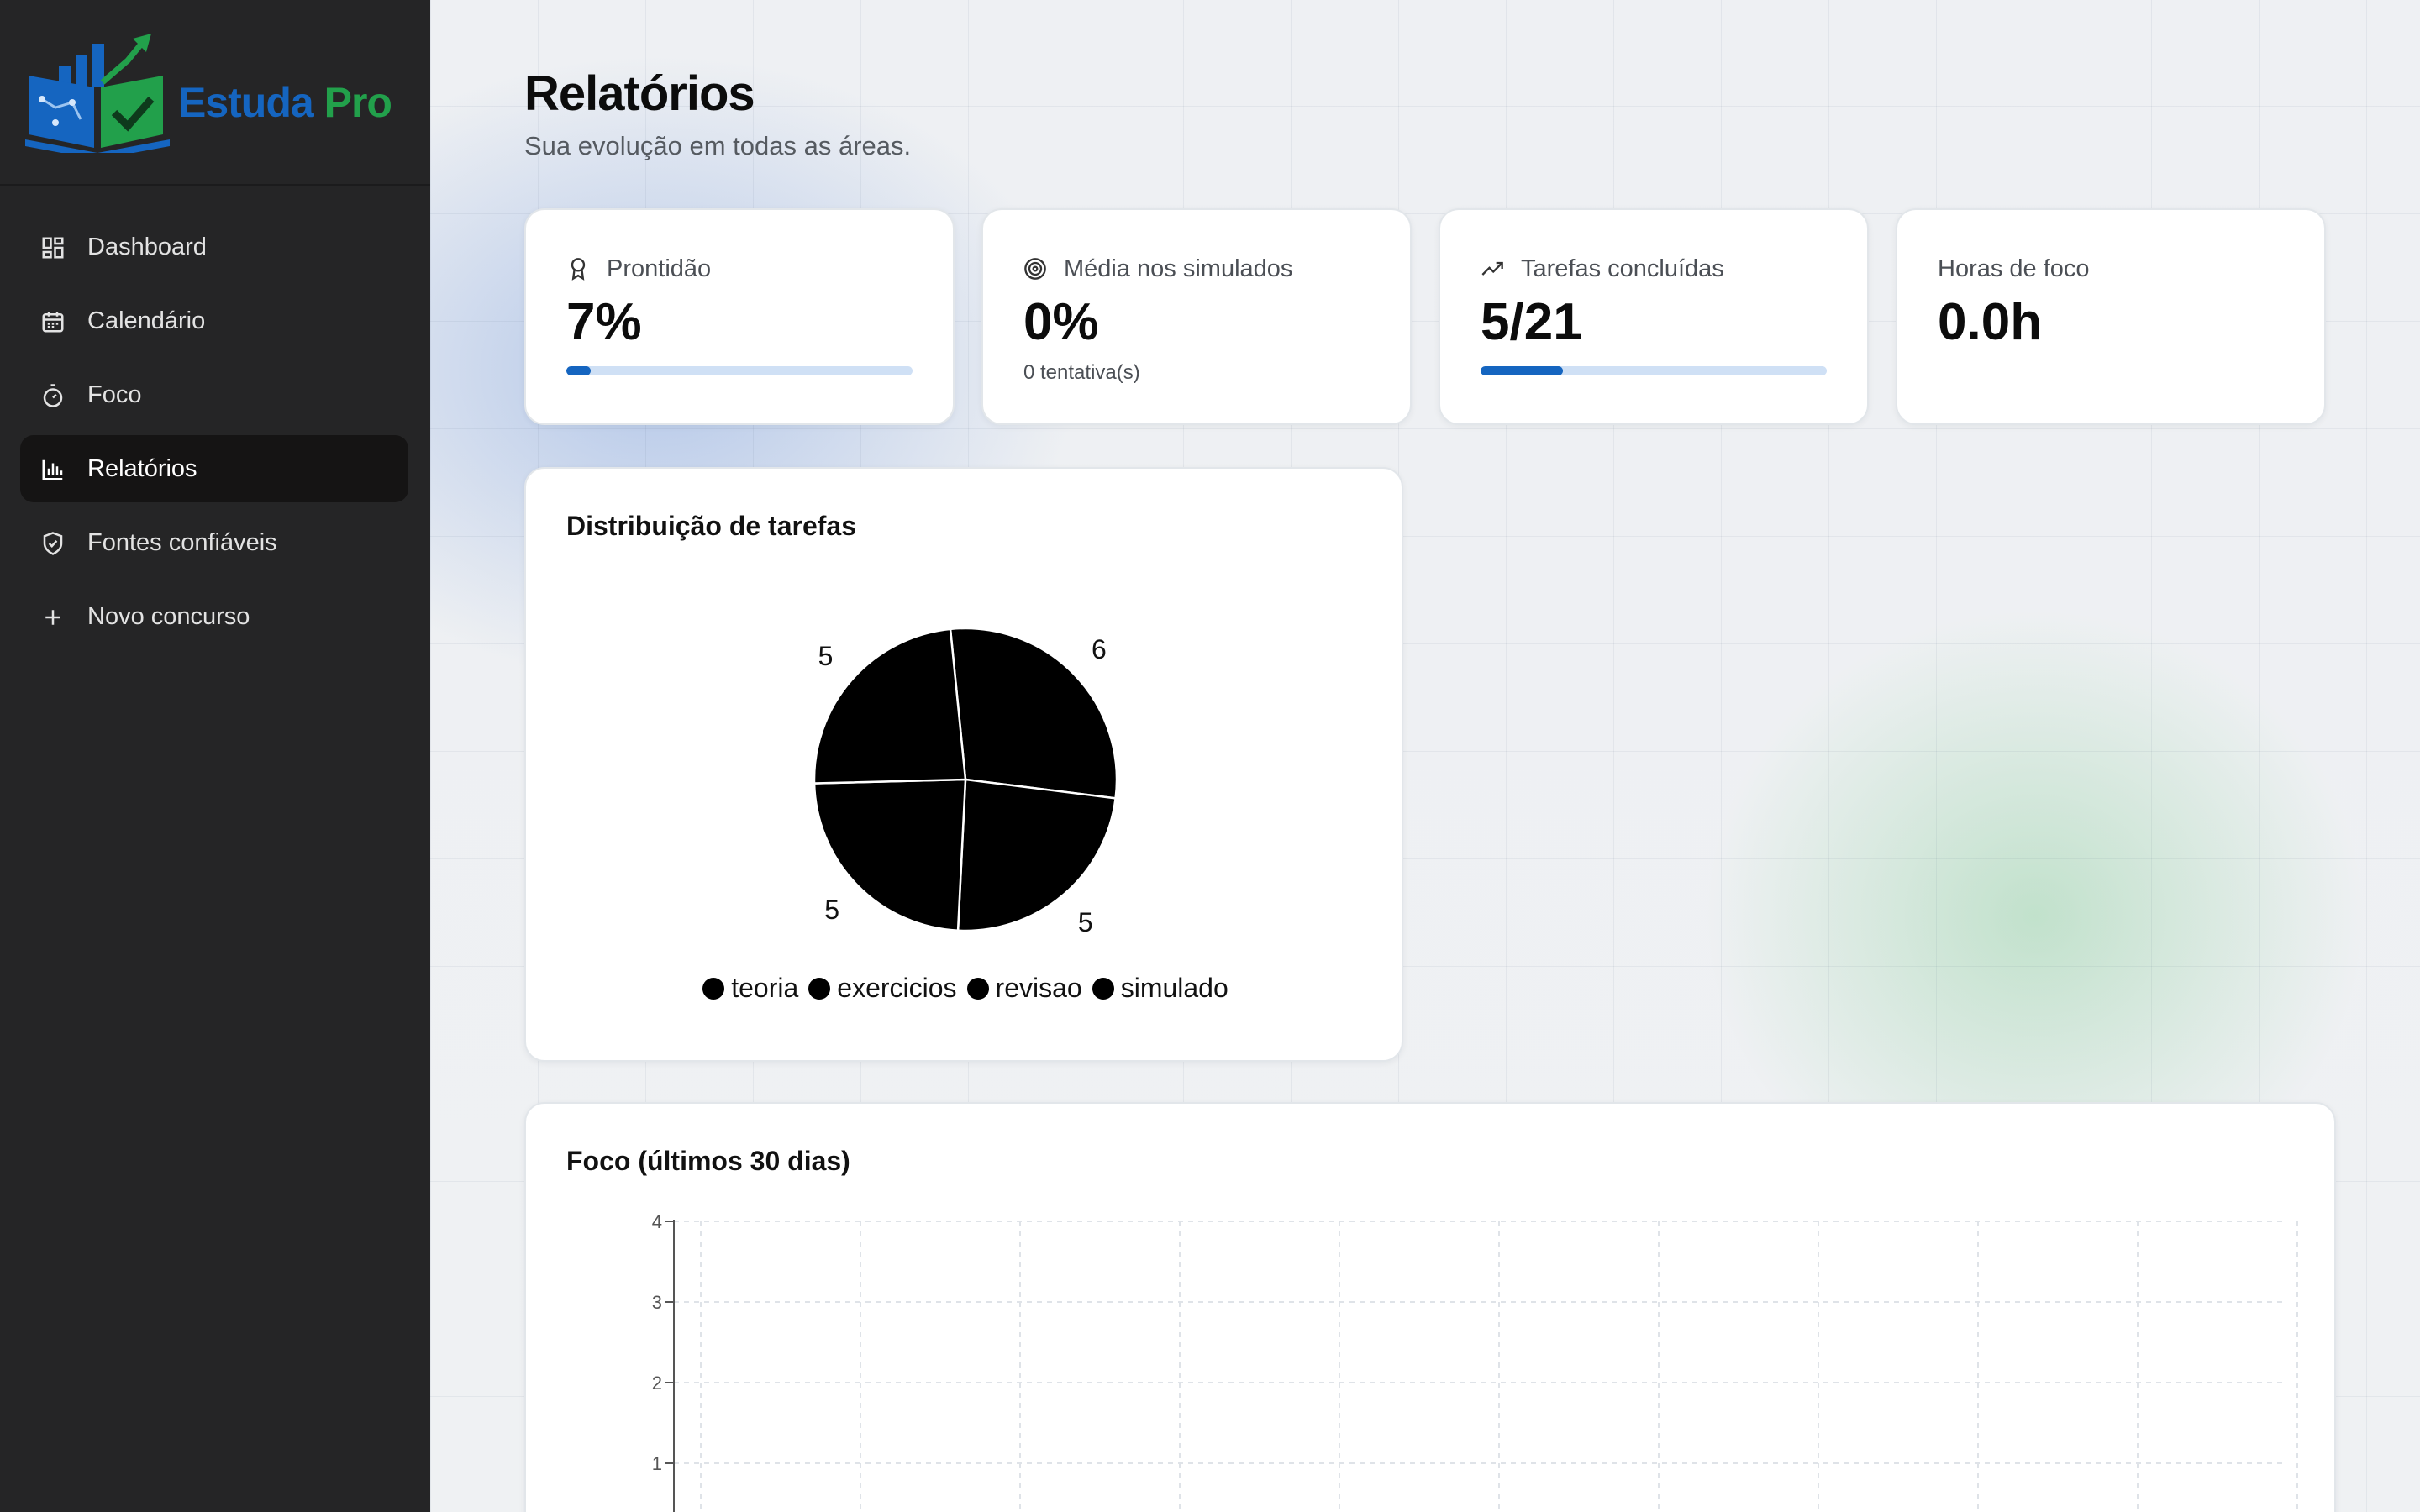  Describe the element at coordinates (739, 370) in the screenshot. I see `readiness-progress-bar` at that location.